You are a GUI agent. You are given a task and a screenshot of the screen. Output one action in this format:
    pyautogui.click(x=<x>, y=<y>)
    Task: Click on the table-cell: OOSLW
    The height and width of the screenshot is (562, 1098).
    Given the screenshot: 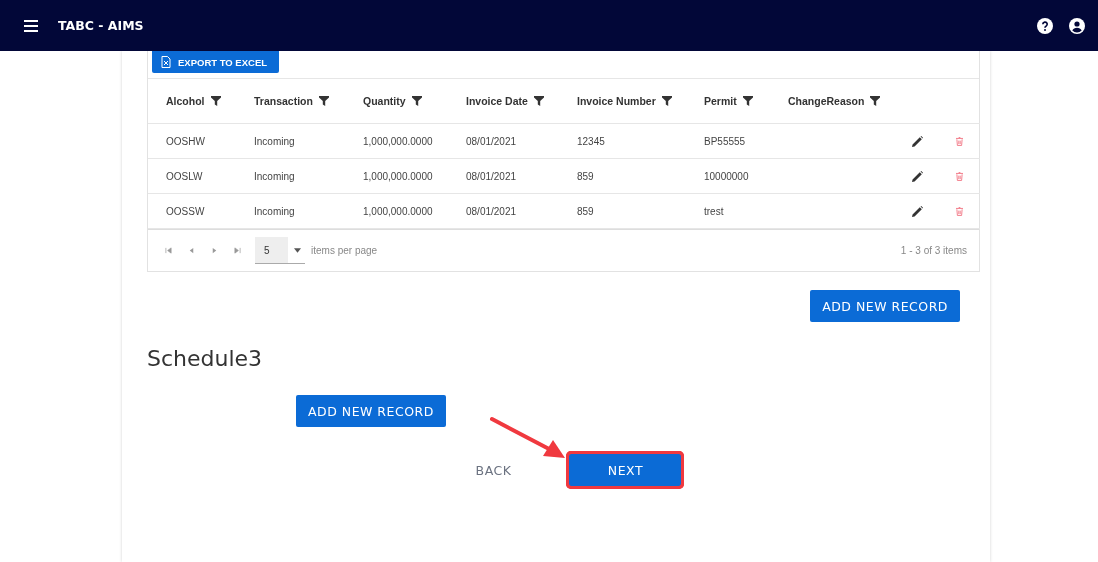 What is the action you would take?
    pyautogui.click(x=184, y=176)
    